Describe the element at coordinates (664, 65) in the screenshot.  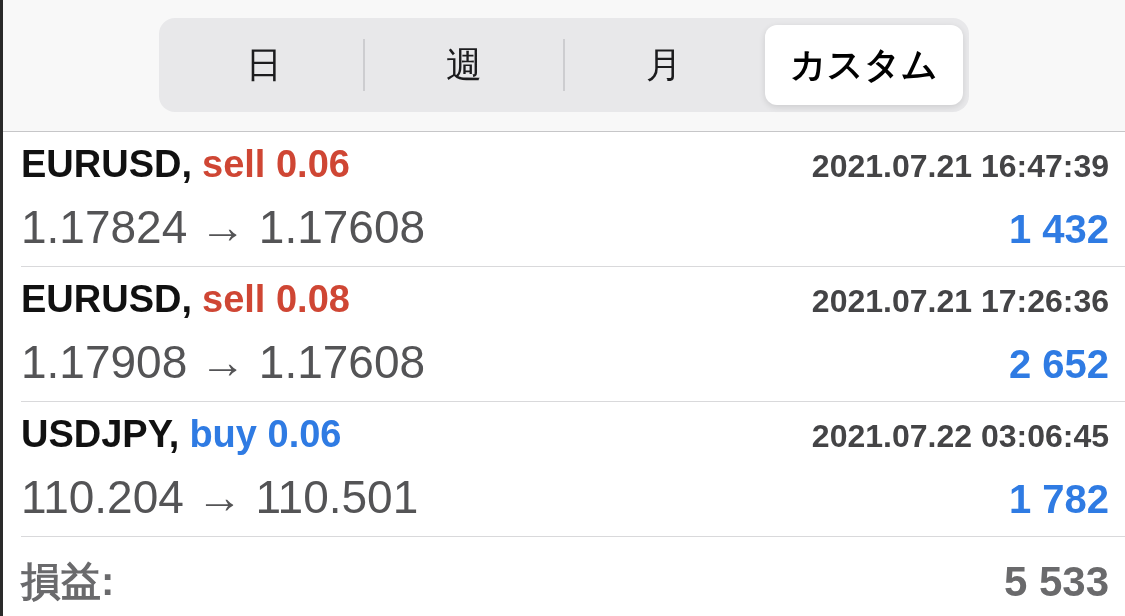
I see `period-tab: 月` at that location.